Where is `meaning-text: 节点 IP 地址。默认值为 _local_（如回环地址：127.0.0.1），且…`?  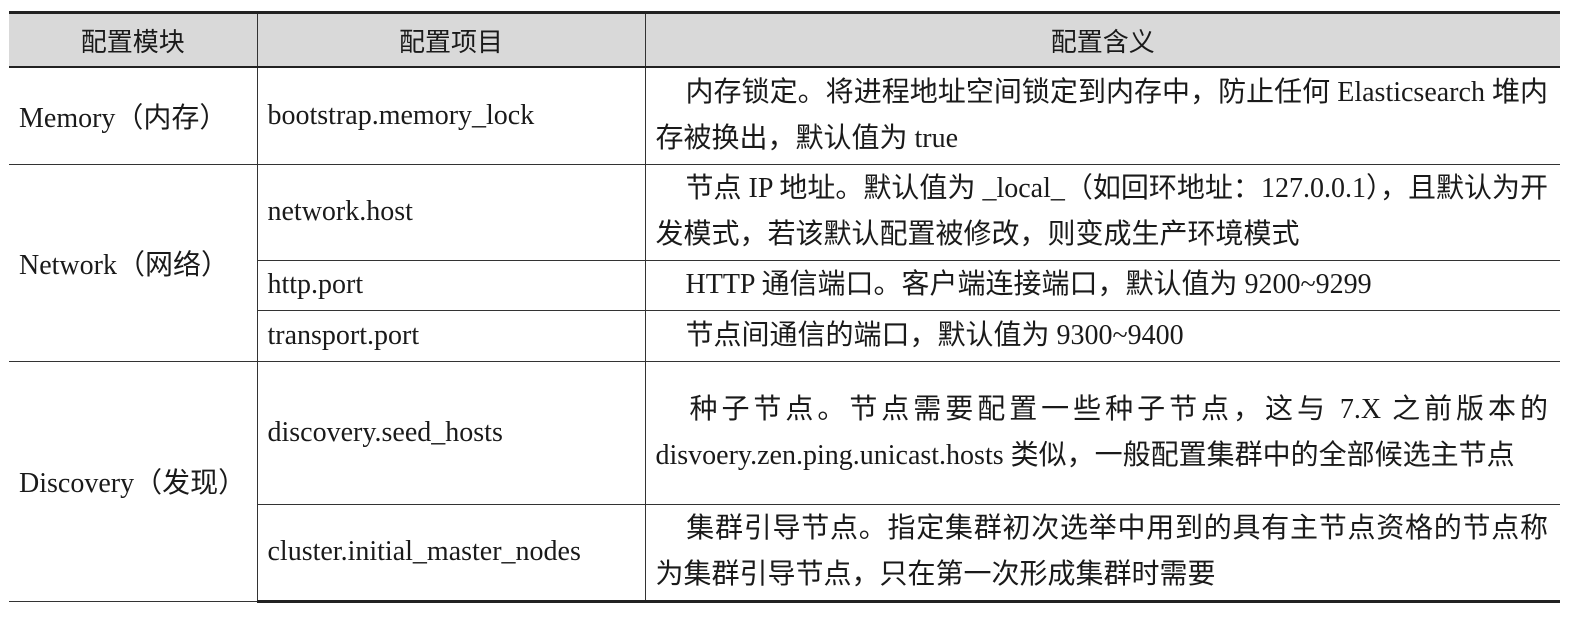
meaning-text: 节点 IP 地址。默认值为 _local_（如回环地址：127.0.0.1），且… is located at coordinates (1102, 211).